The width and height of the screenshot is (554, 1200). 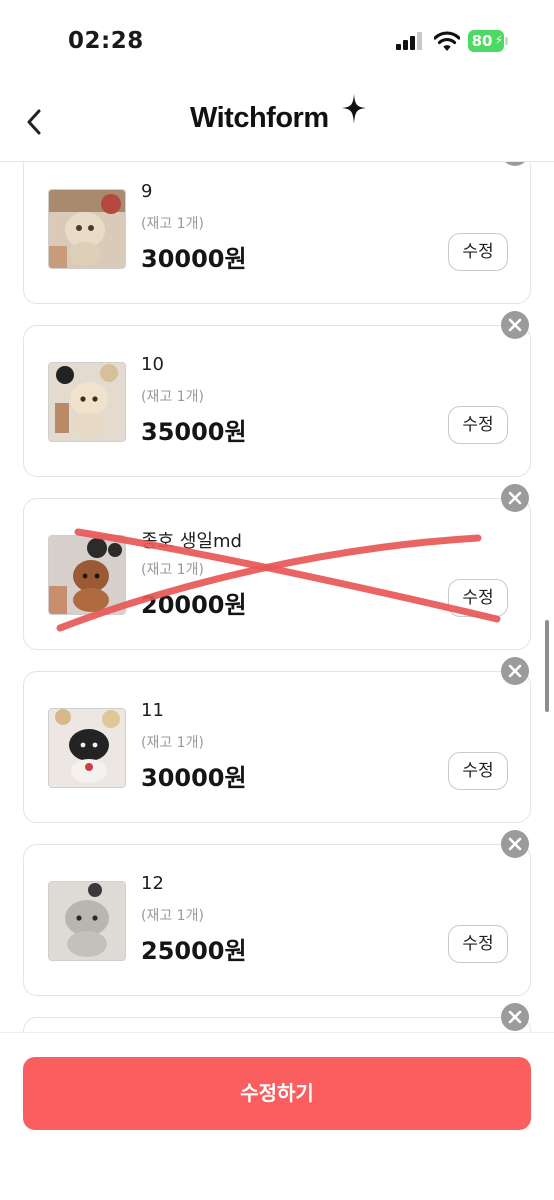 I want to click on status-time: 02:28, so click(x=106, y=41).